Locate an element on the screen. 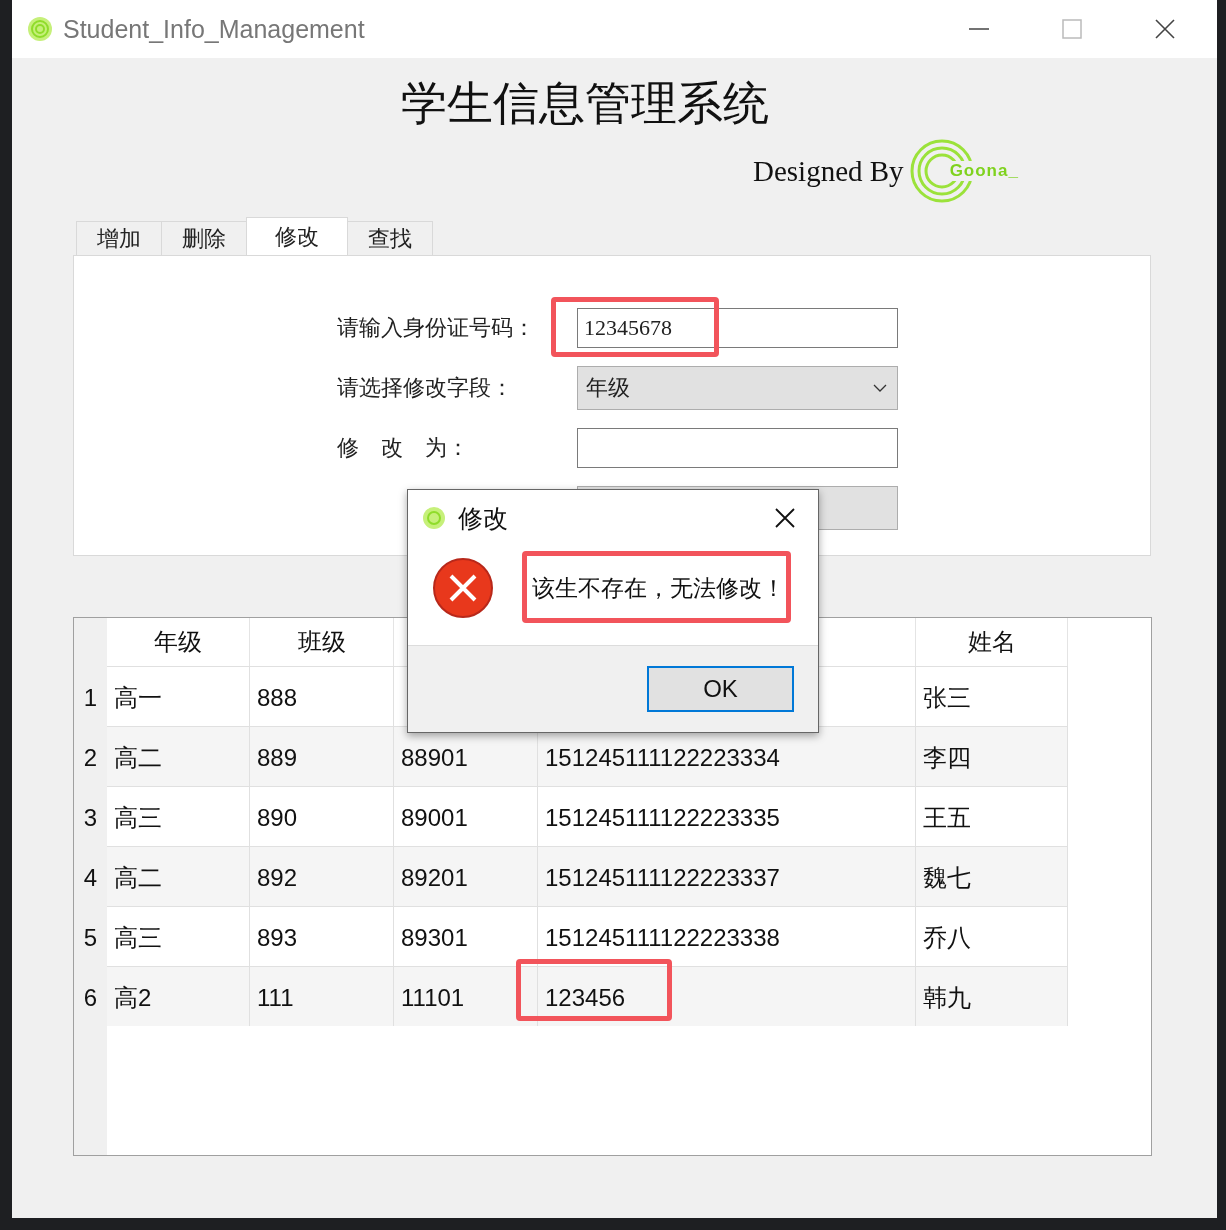  tab: 修改 is located at coordinates (297, 236).